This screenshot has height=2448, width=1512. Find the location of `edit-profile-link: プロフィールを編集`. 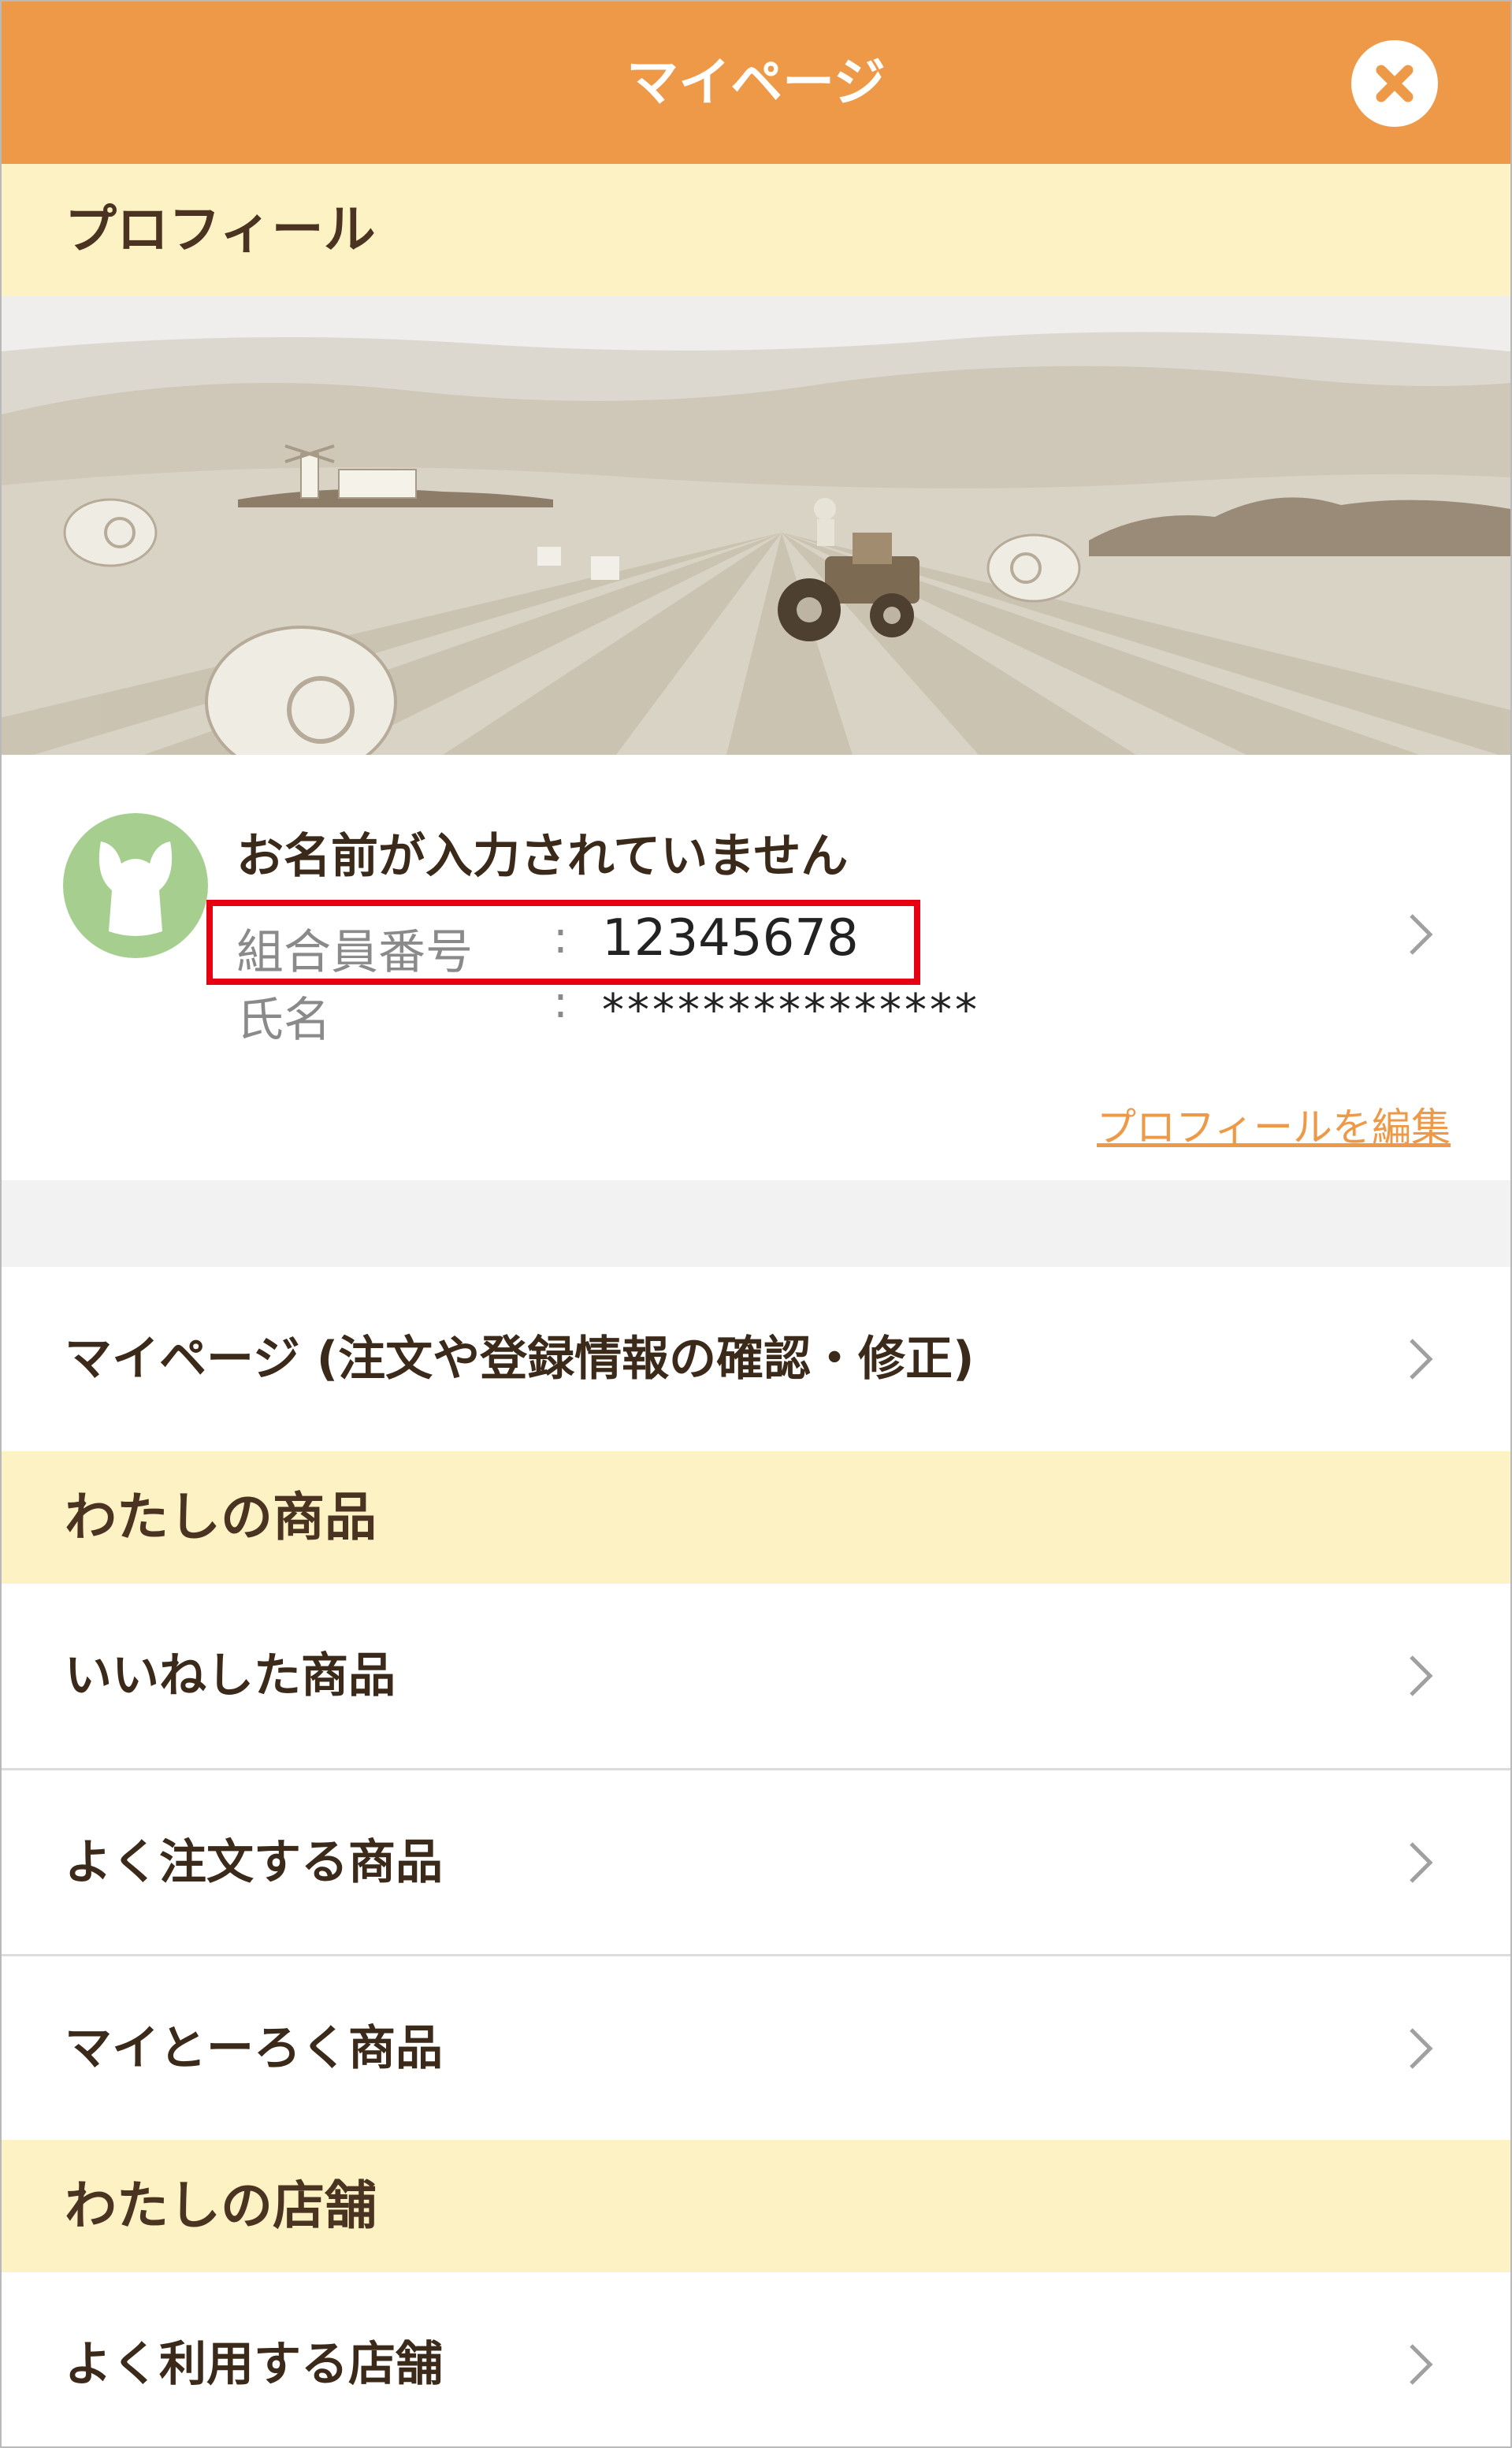

edit-profile-link: プロフィールを編集 is located at coordinates (1274, 1124).